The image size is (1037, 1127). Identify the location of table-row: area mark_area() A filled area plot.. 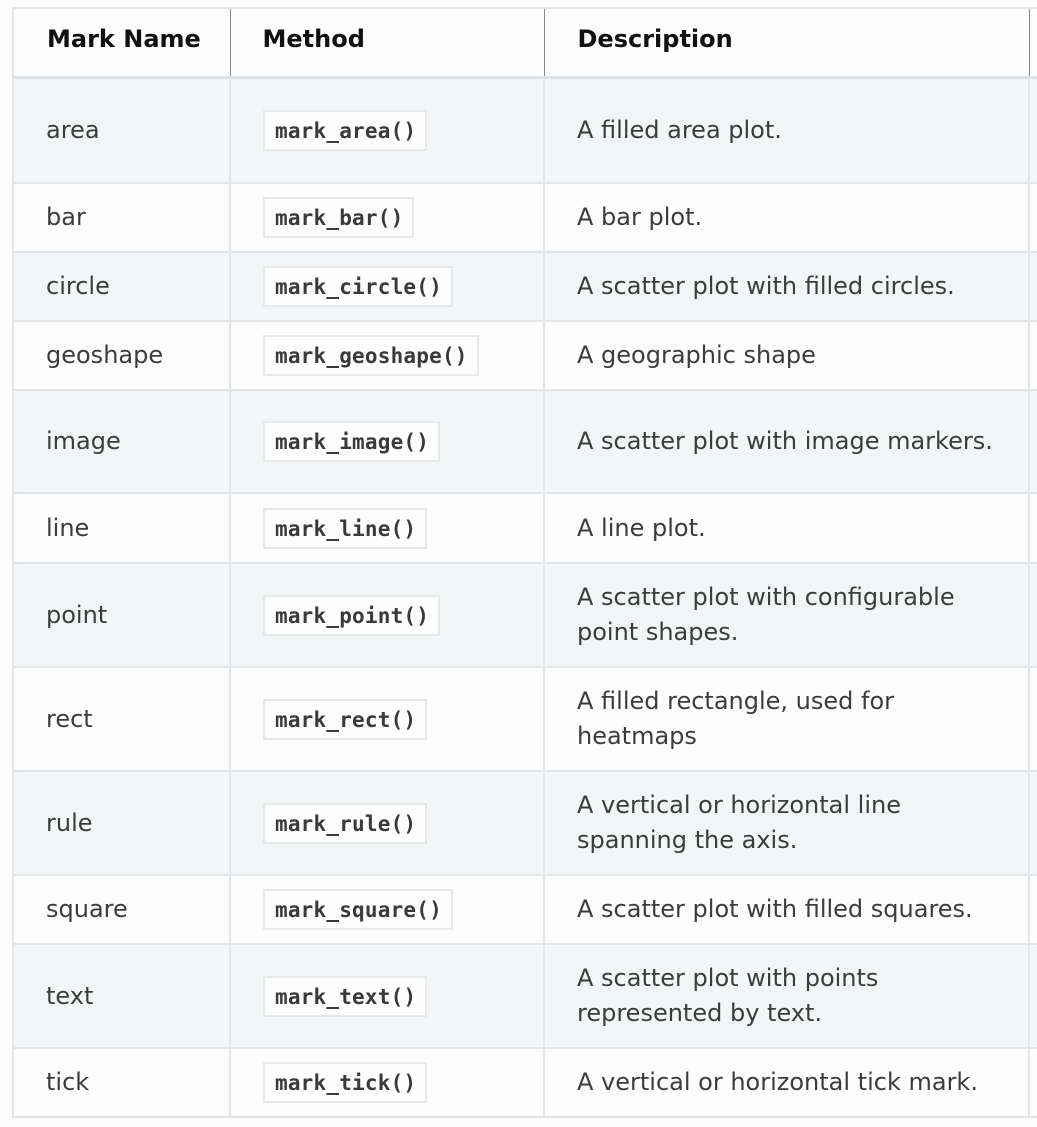
(524, 129).